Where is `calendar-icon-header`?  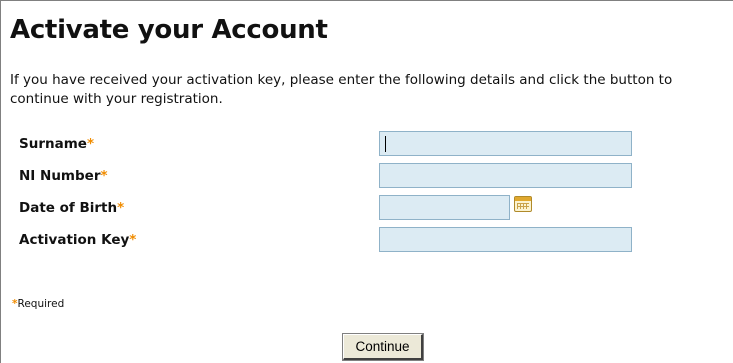
calendar-icon-header is located at coordinates (523, 199).